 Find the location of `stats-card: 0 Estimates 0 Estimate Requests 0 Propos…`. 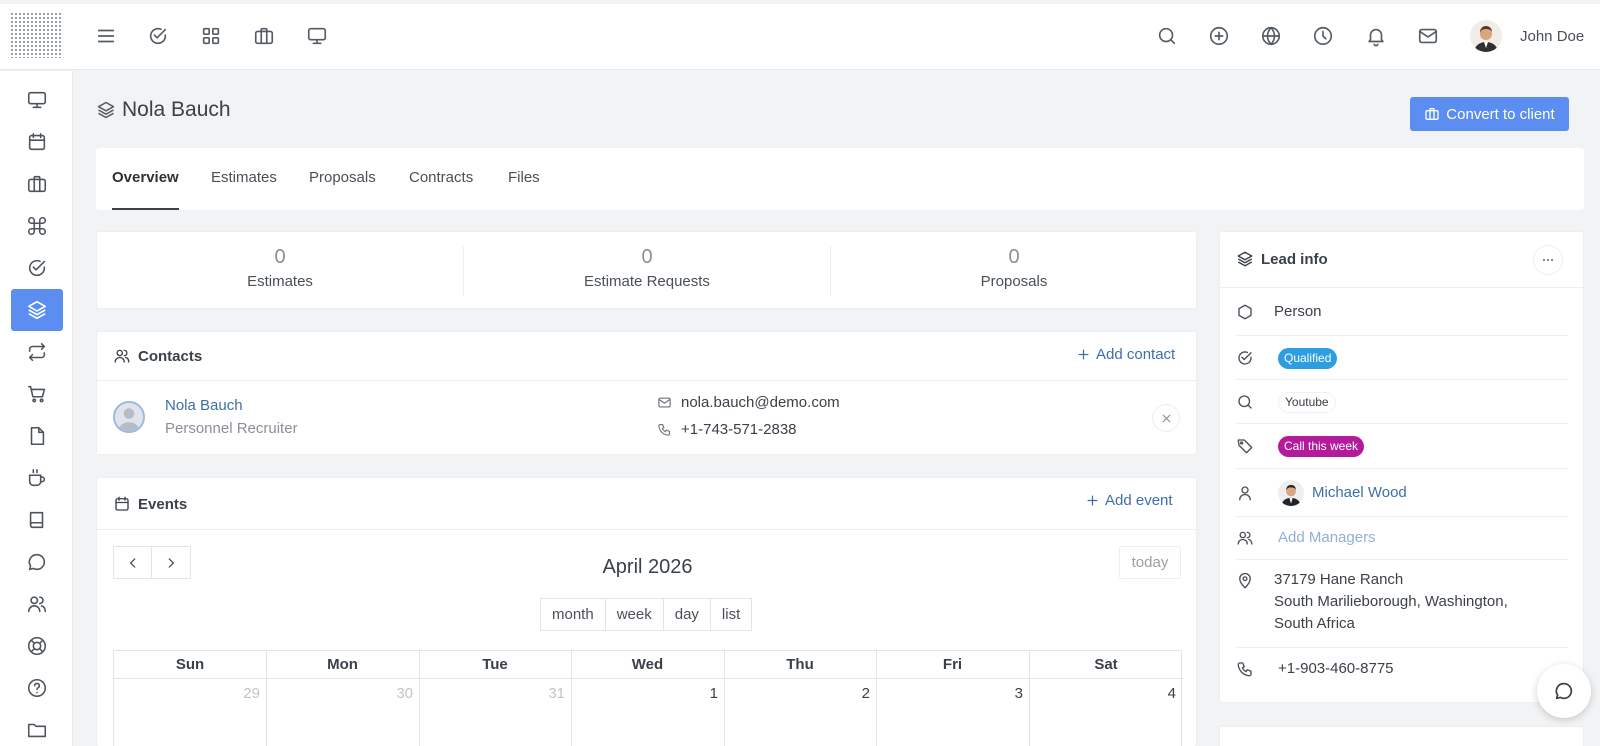

stats-card: 0 Estimates 0 Estimate Requests 0 Propos… is located at coordinates (646, 270).